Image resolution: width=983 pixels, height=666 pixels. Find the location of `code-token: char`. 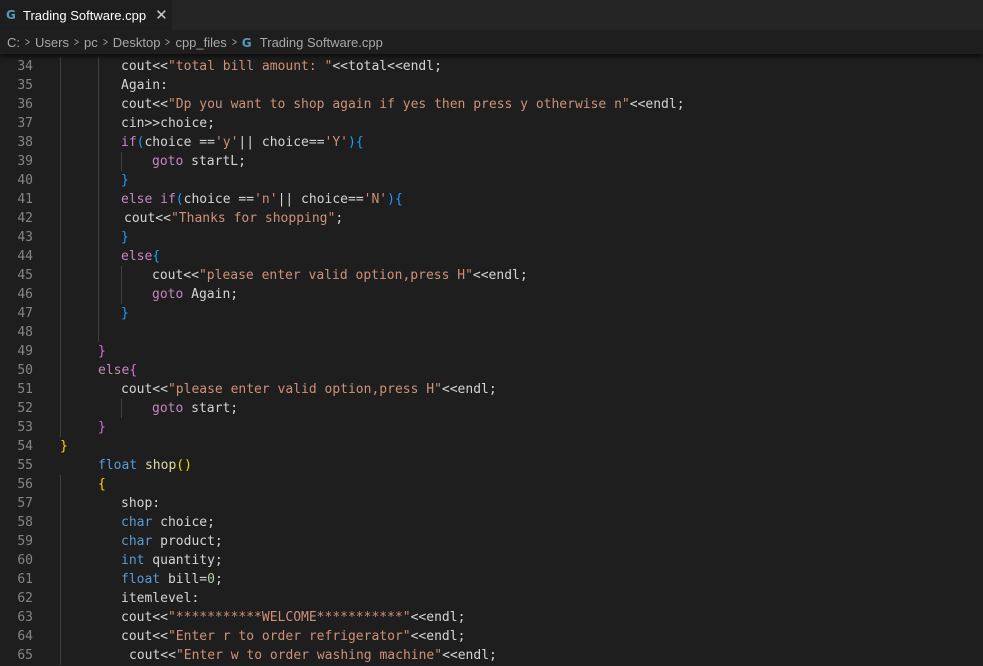

code-token: char is located at coordinates (137, 541).